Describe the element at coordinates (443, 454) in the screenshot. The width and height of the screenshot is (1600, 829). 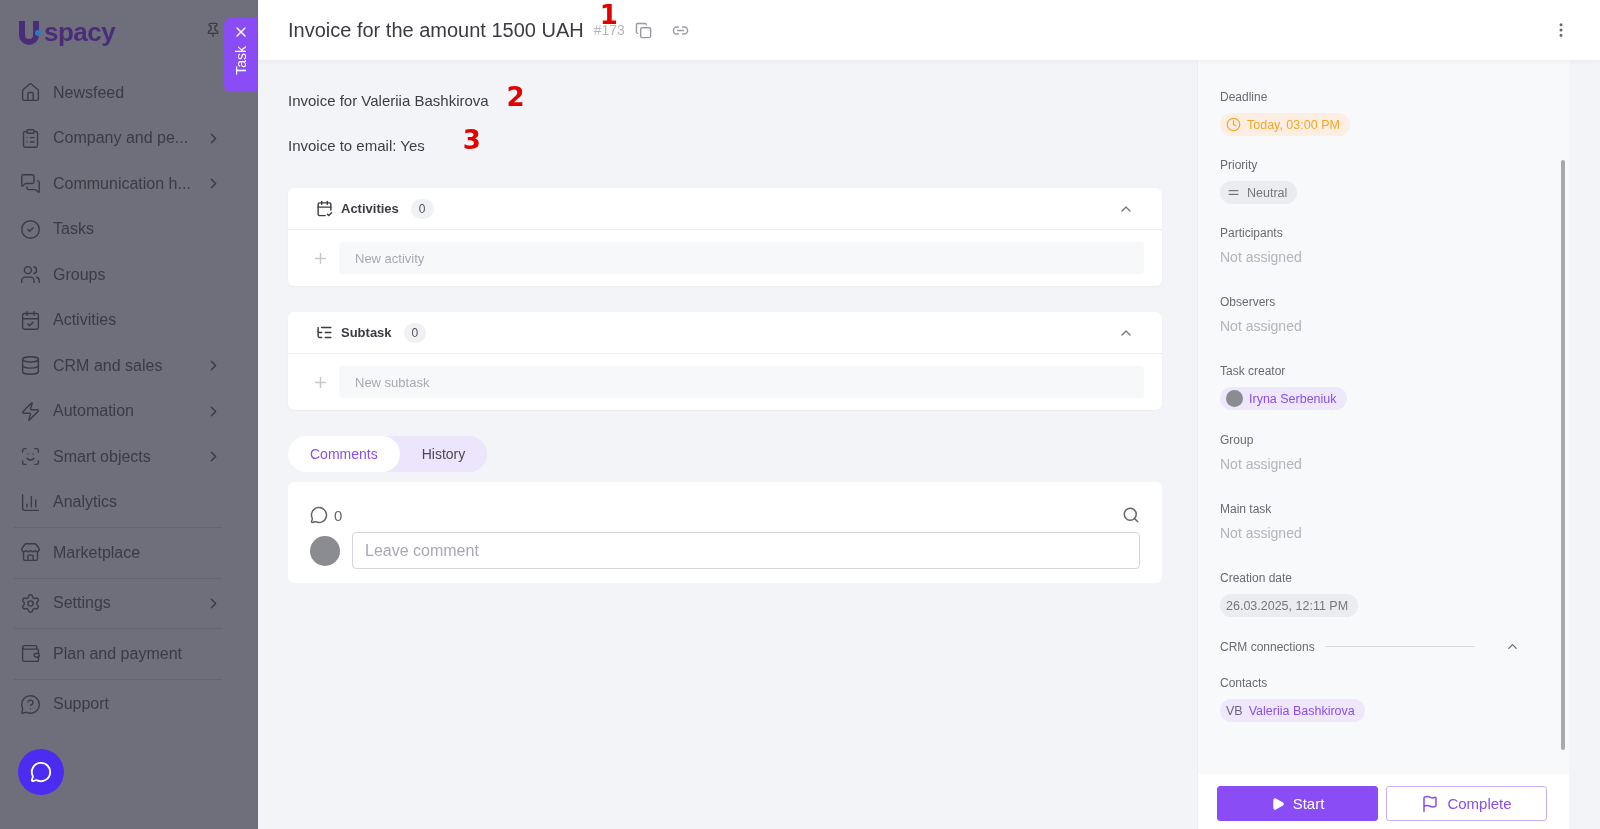
I see `tab: History` at that location.